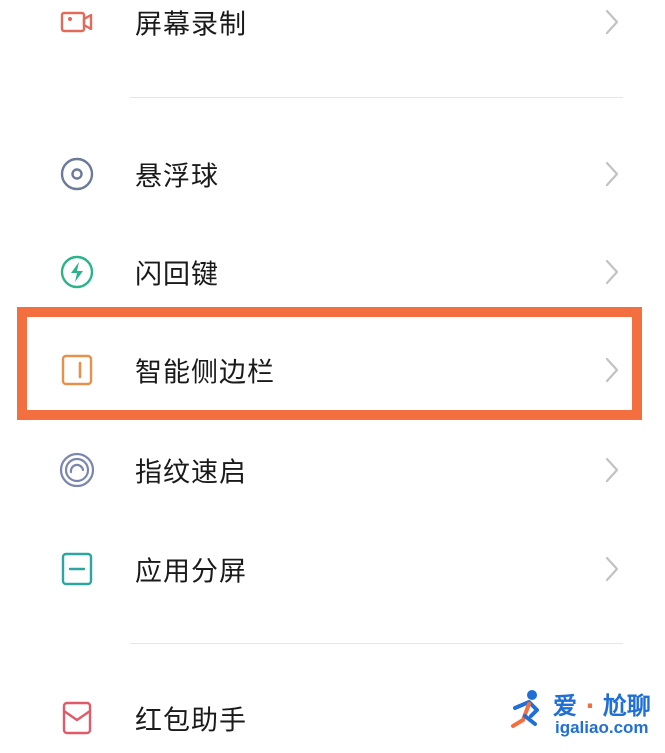 Image resolution: width=665 pixels, height=753 pixels. Describe the element at coordinates (77, 272) in the screenshot. I see `flashback-key-icon` at that location.